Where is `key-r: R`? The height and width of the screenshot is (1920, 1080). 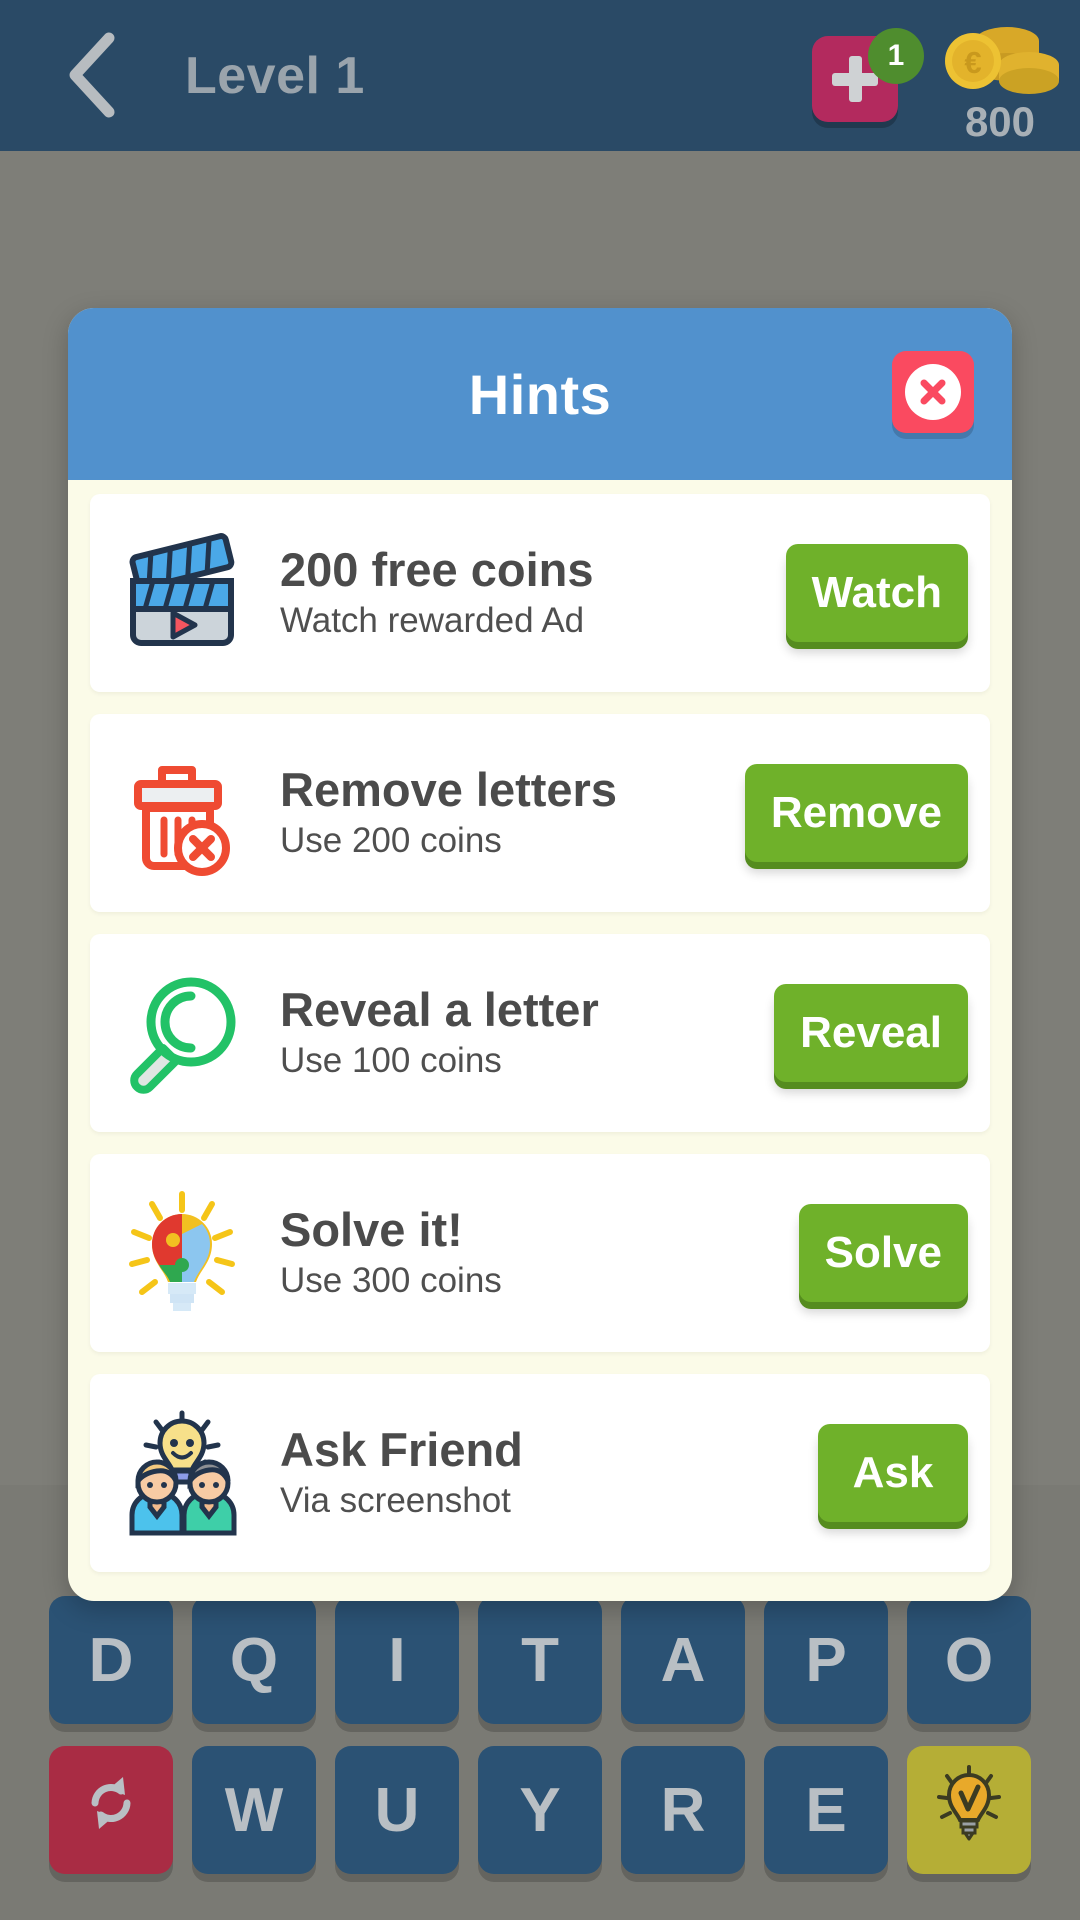
key-r: R is located at coordinates (683, 1810).